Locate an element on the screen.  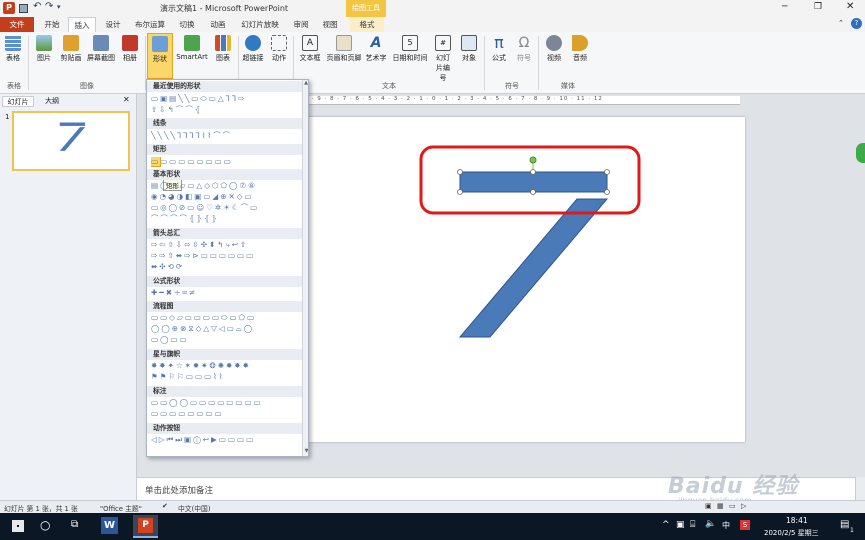
audio-button: 音频 is located at coordinates (580, 49).